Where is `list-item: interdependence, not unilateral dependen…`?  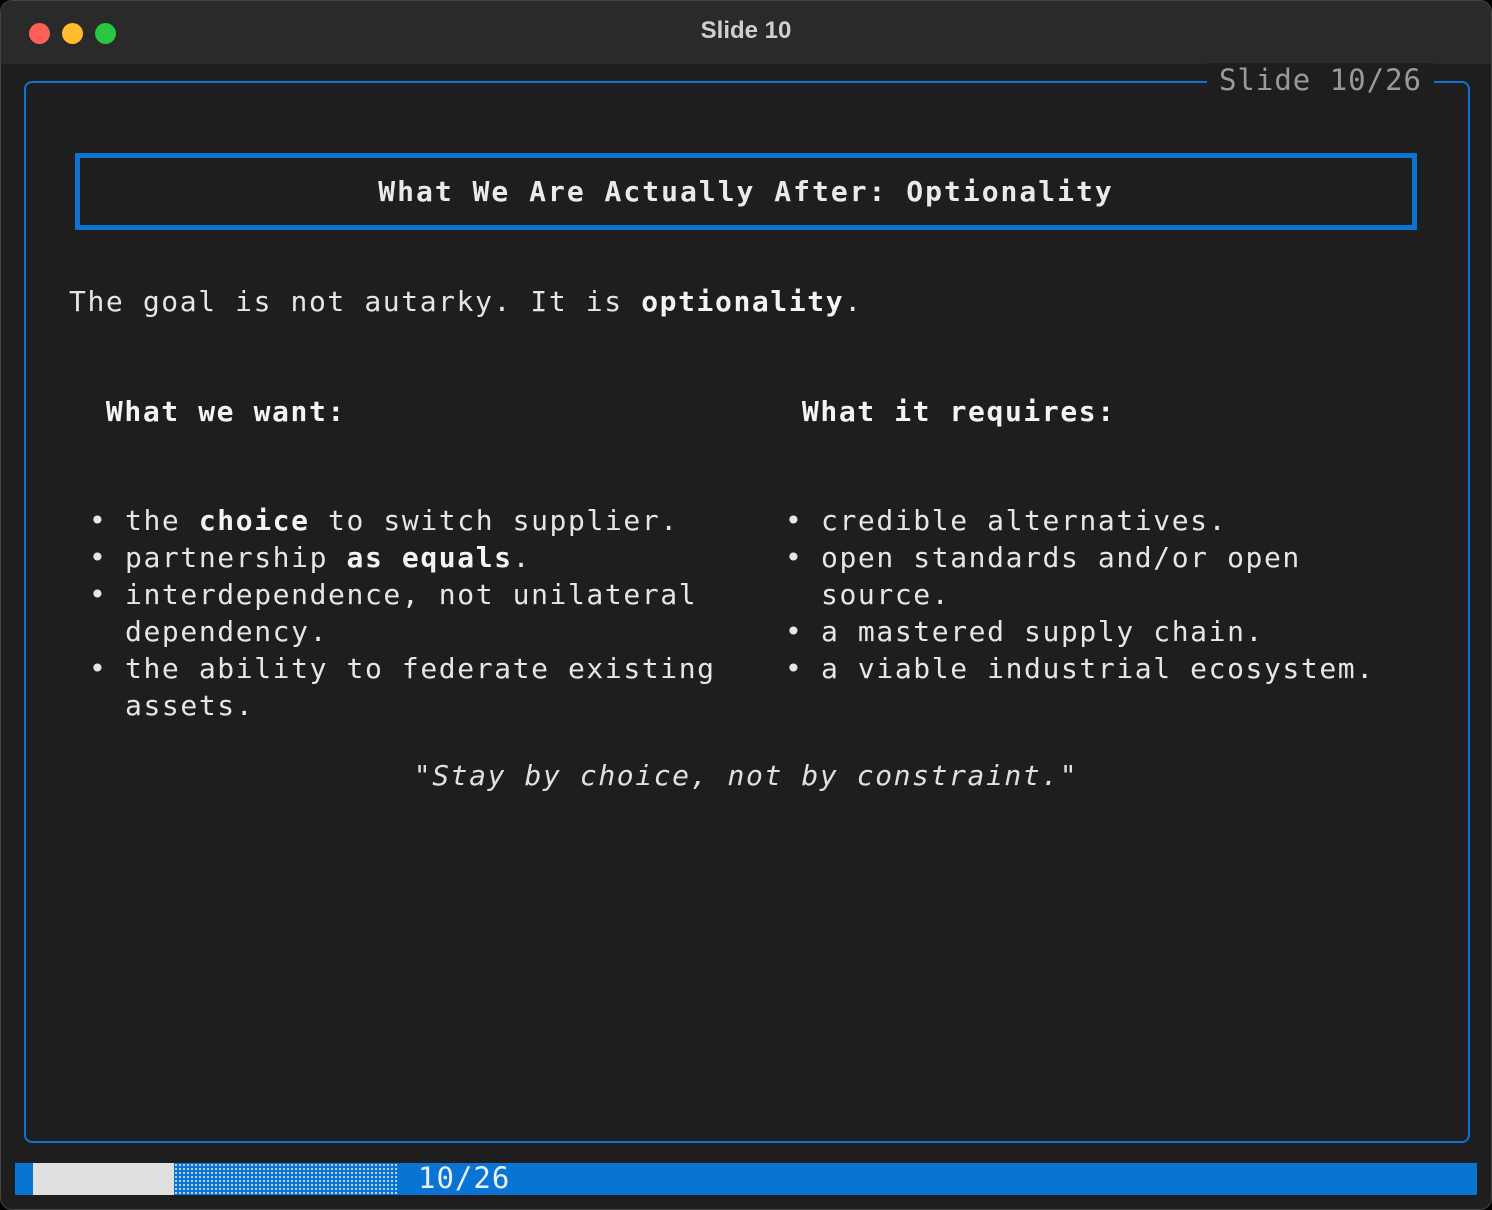
list-item: interdependence, not unilateral dependen… is located at coordinates (392, 613).